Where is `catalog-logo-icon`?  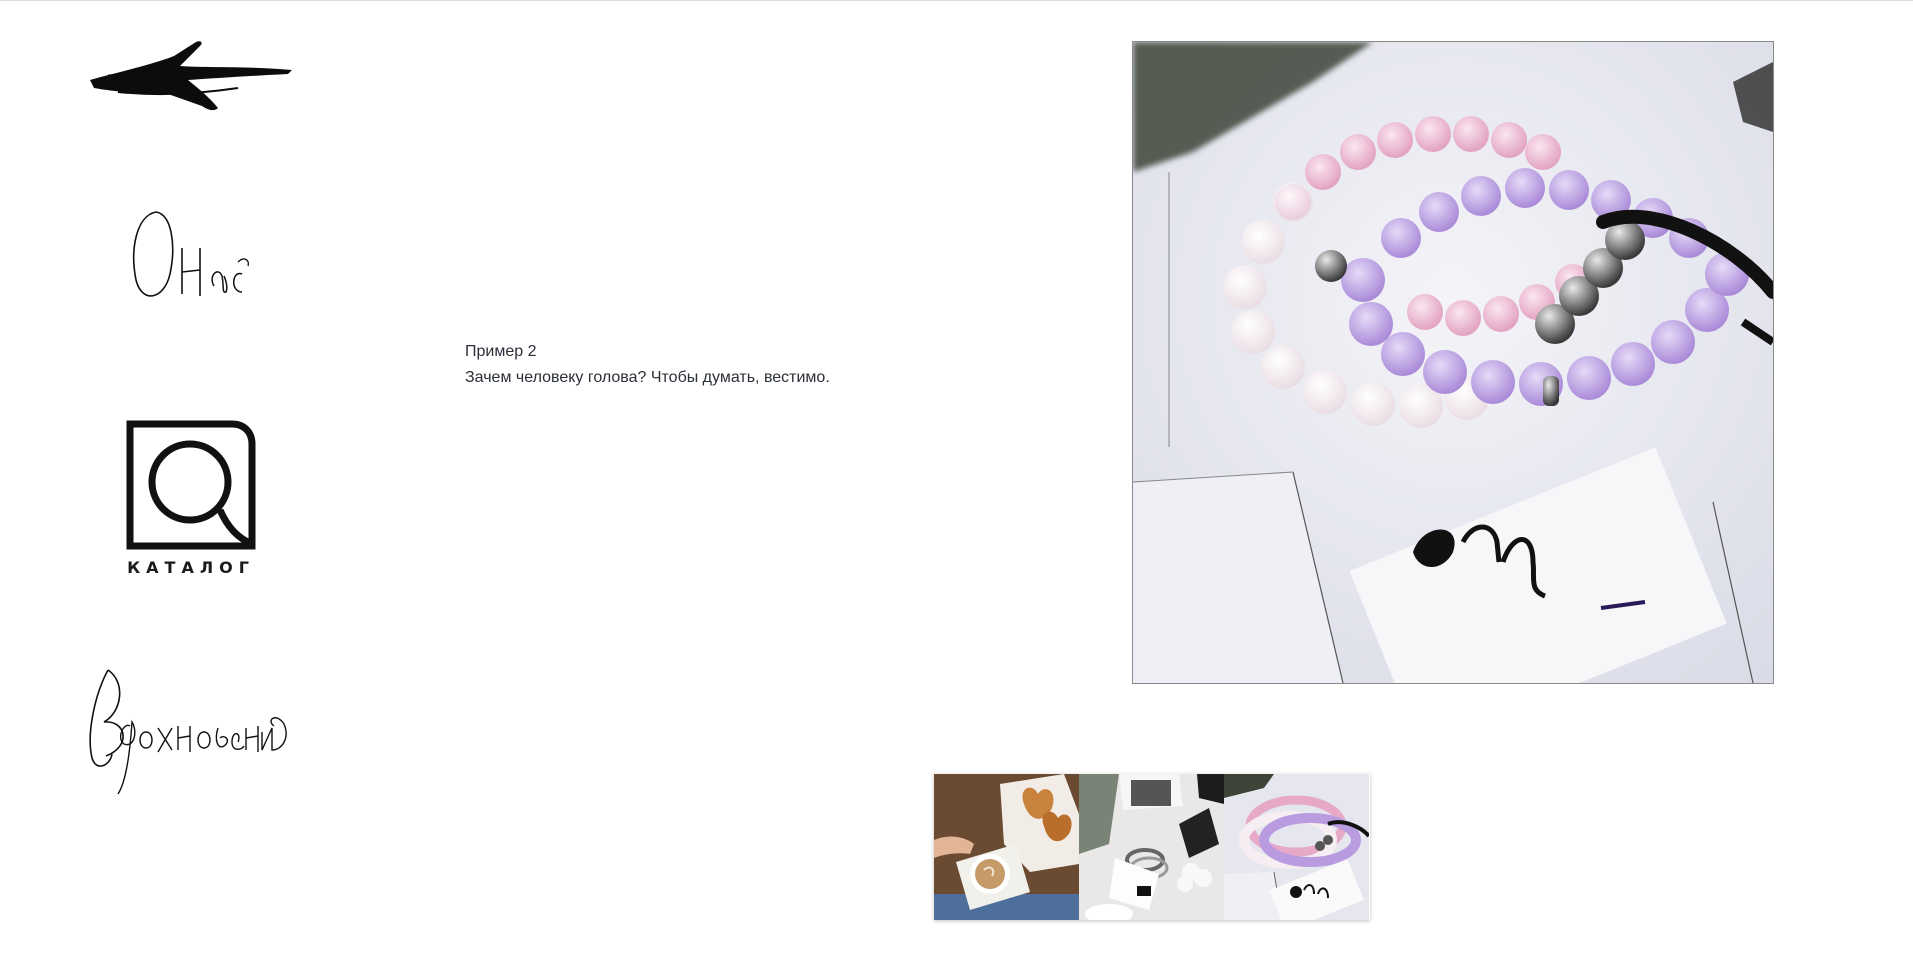
catalog-logo-icon is located at coordinates (191, 485).